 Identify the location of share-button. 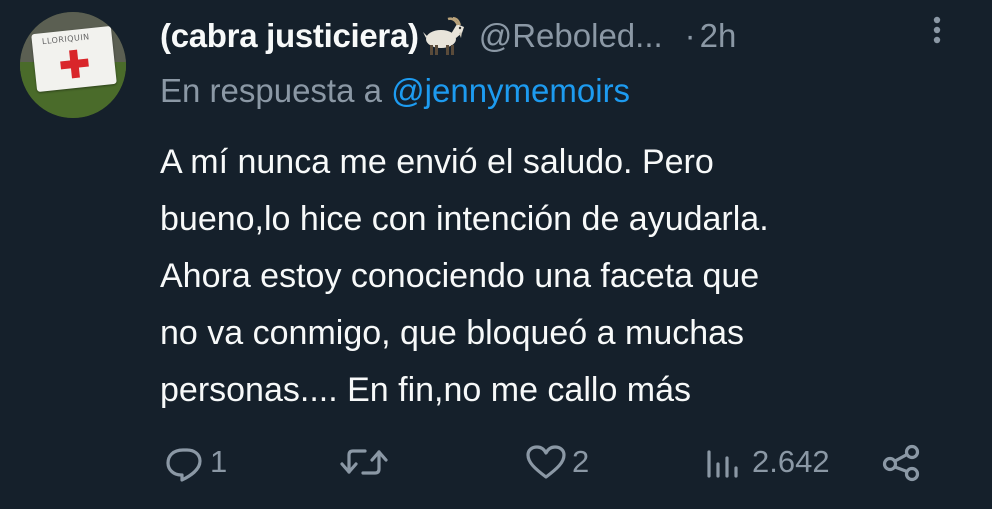
(902, 462).